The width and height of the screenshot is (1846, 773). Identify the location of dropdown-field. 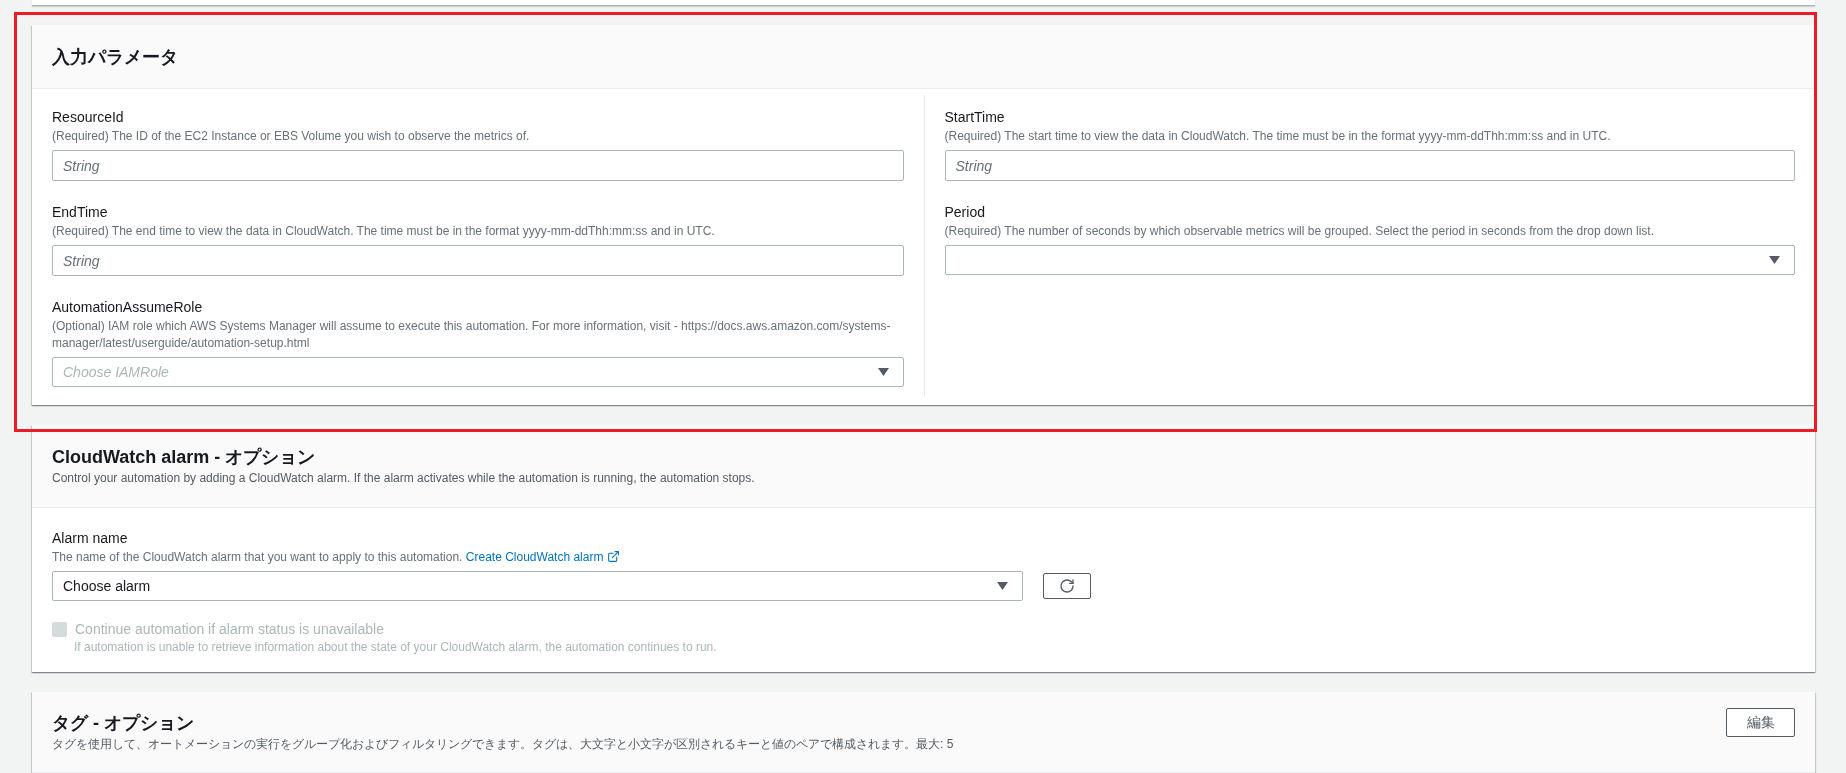
(1369, 260).